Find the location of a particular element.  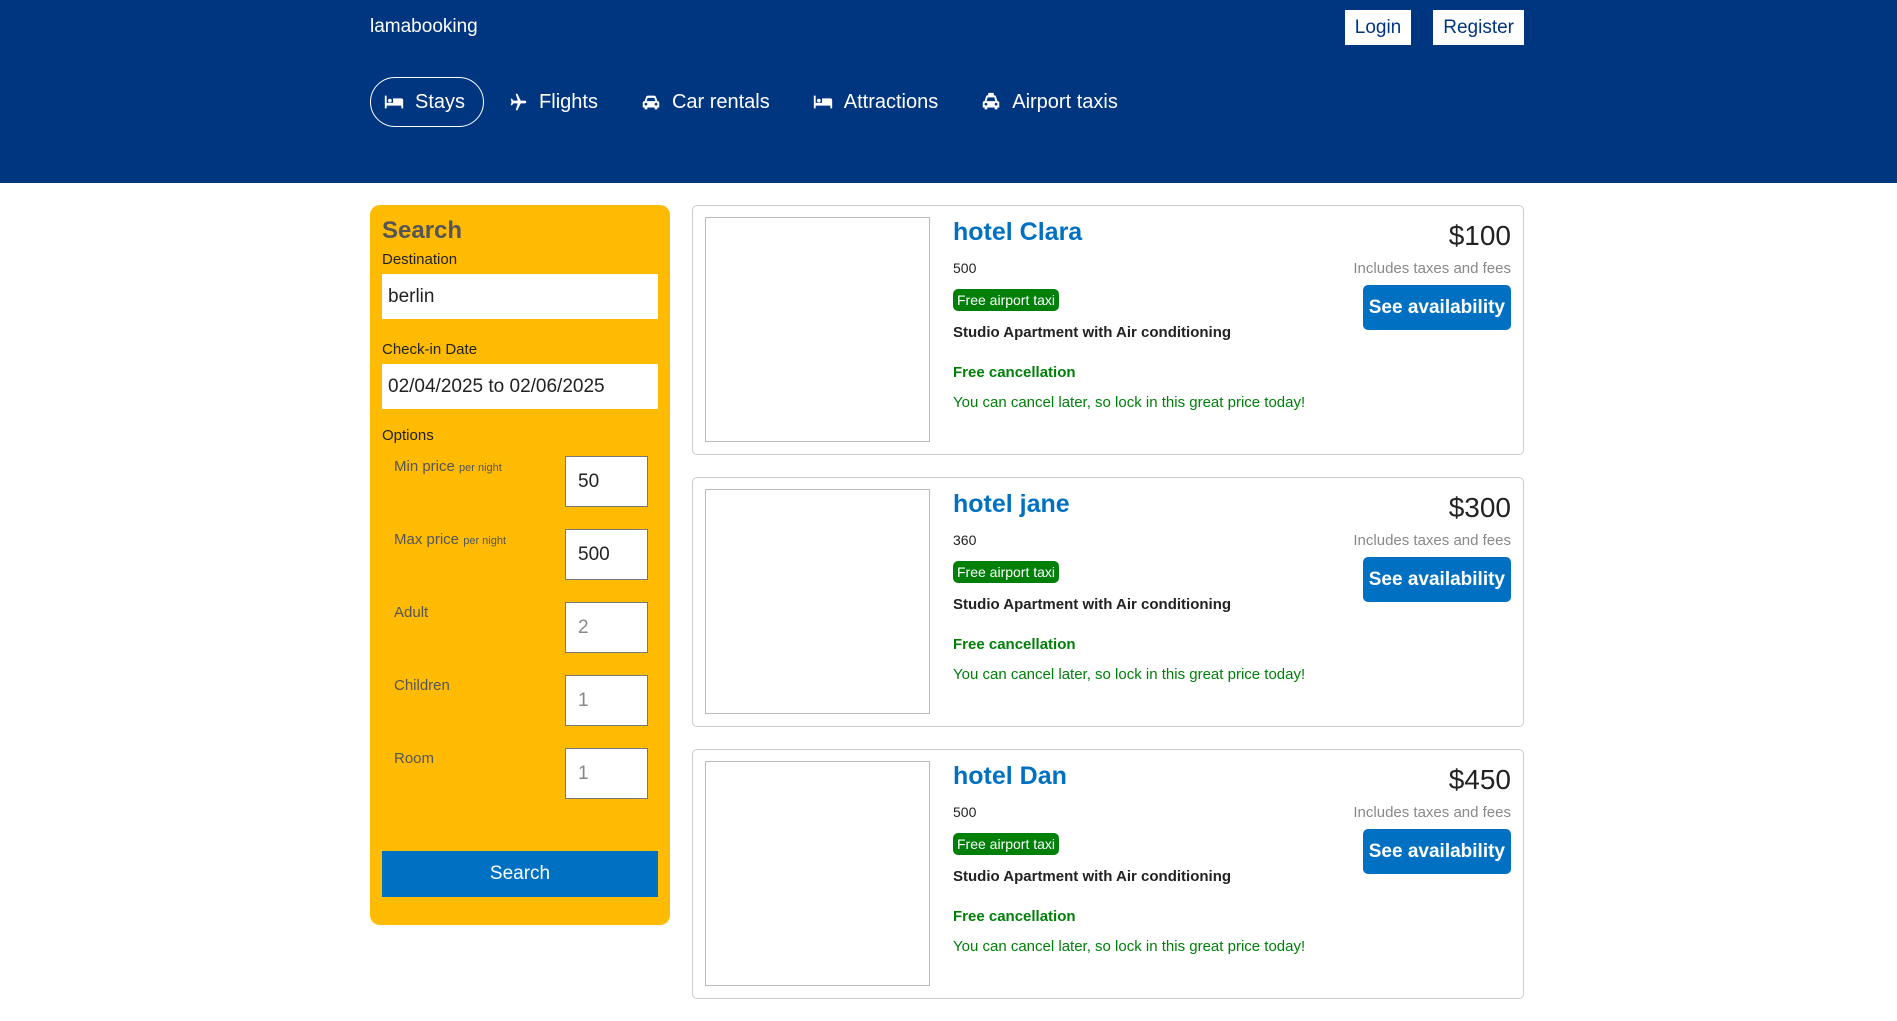

min-price-unit: per night is located at coordinates (480, 468).